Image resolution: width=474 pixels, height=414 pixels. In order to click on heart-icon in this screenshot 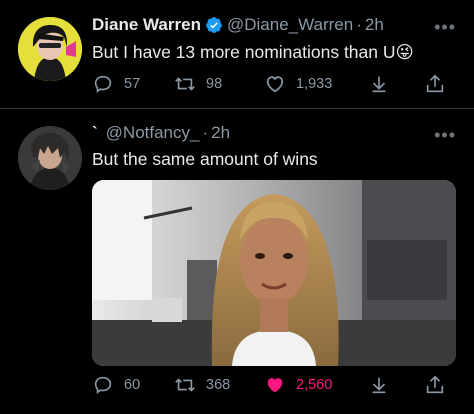, I will do `click(275, 84)`.